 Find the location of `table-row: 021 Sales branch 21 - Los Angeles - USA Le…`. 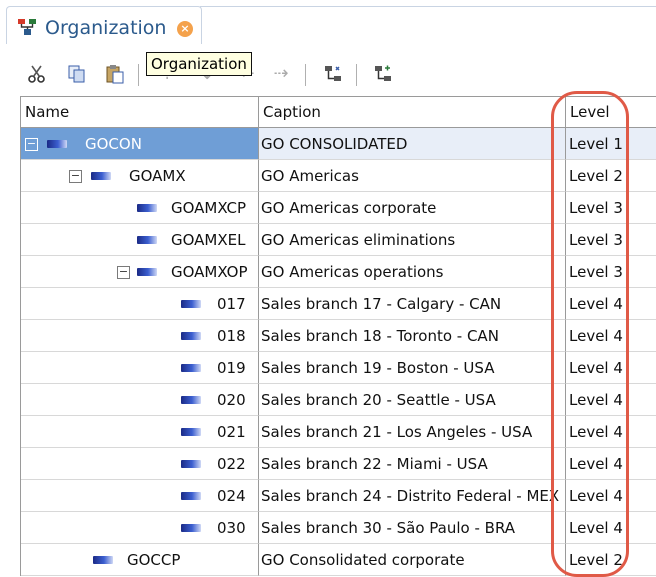

table-row: 021 Sales branch 21 - Los Angeles - USA Le… is located at coordinates (338, 432).